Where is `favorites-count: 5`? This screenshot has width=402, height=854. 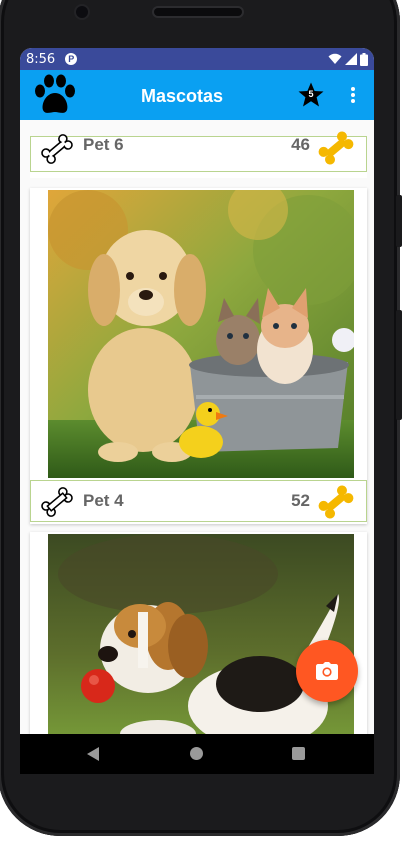
favorites-count: 5 is located at coordinates (311, 94).